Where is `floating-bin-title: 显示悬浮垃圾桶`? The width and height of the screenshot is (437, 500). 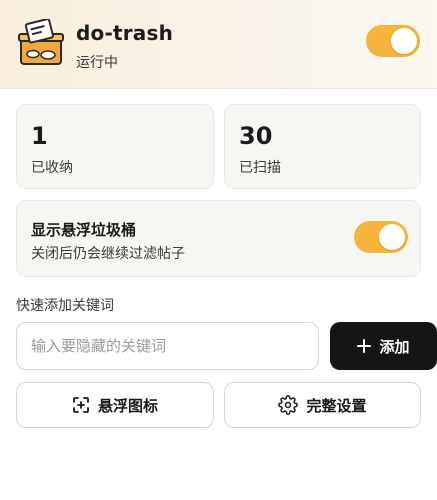 floating-bin-title: 显示悬浮垃圾桶 is located at coordinates (84, 230).